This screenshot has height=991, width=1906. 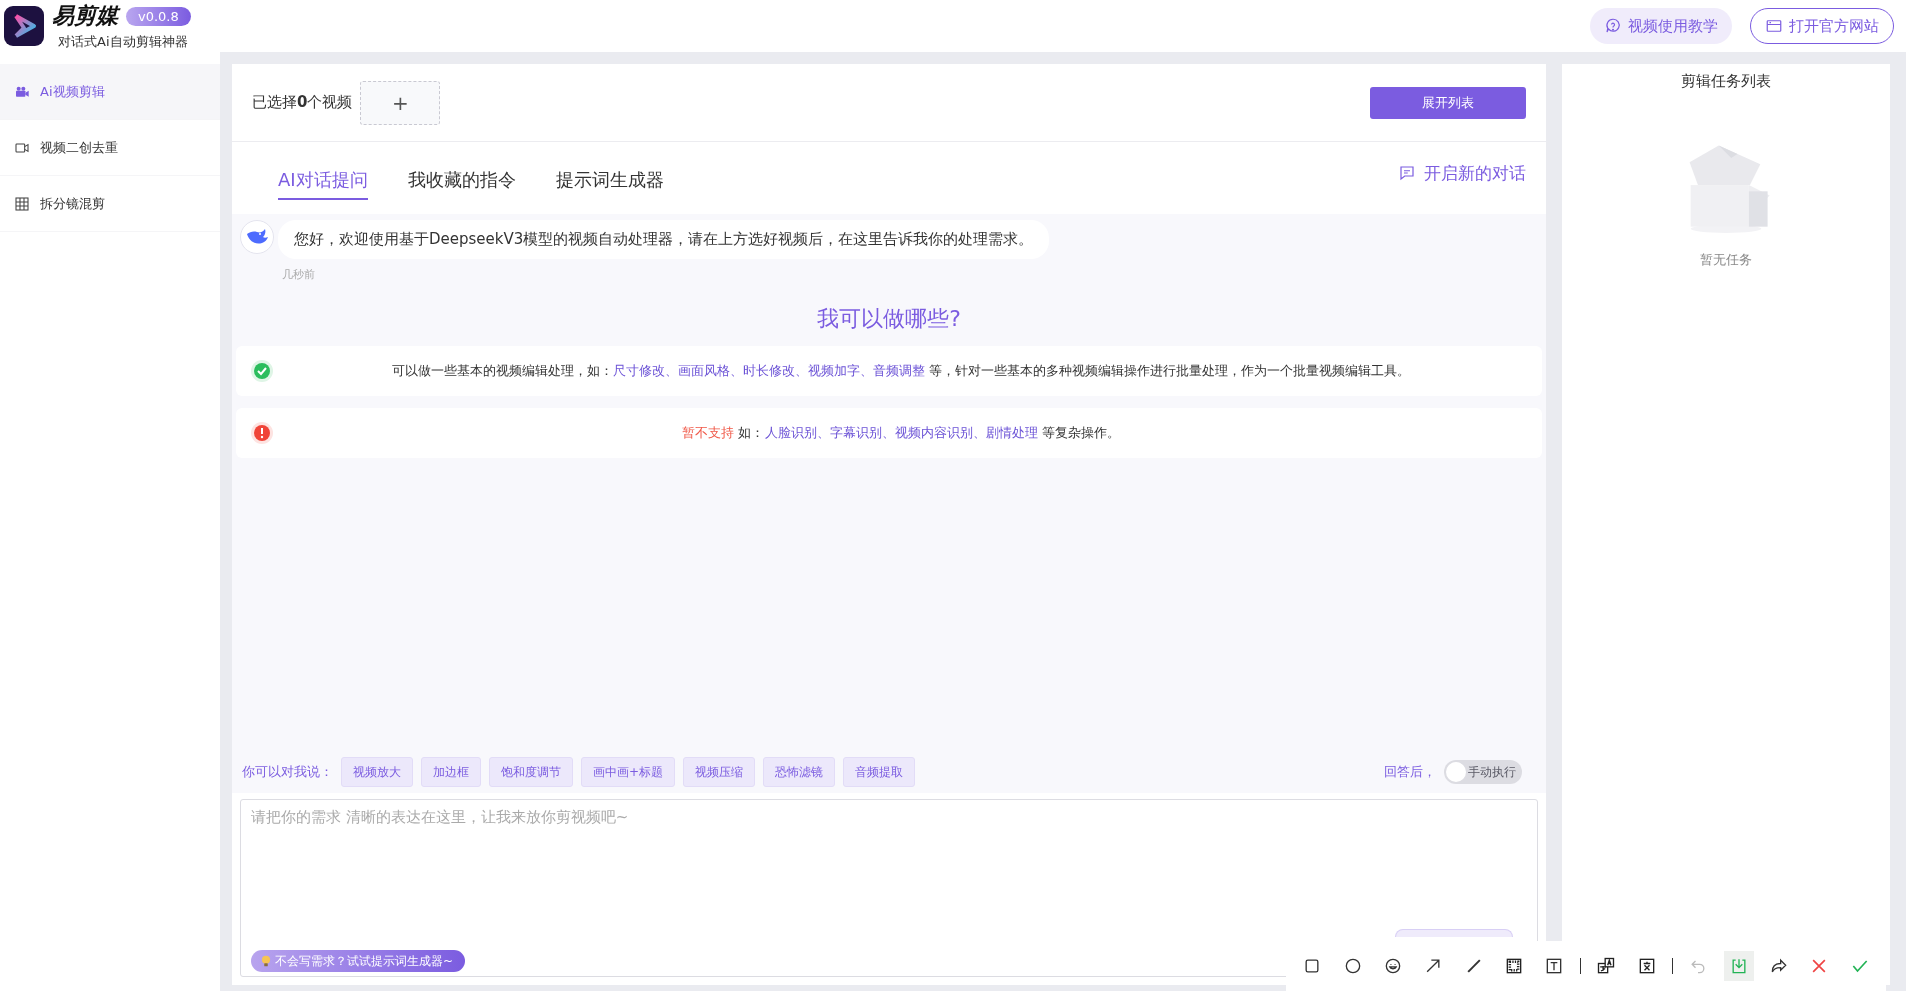 I want to click on website-button: 打开官方网站, so click(x=1822, y=26).